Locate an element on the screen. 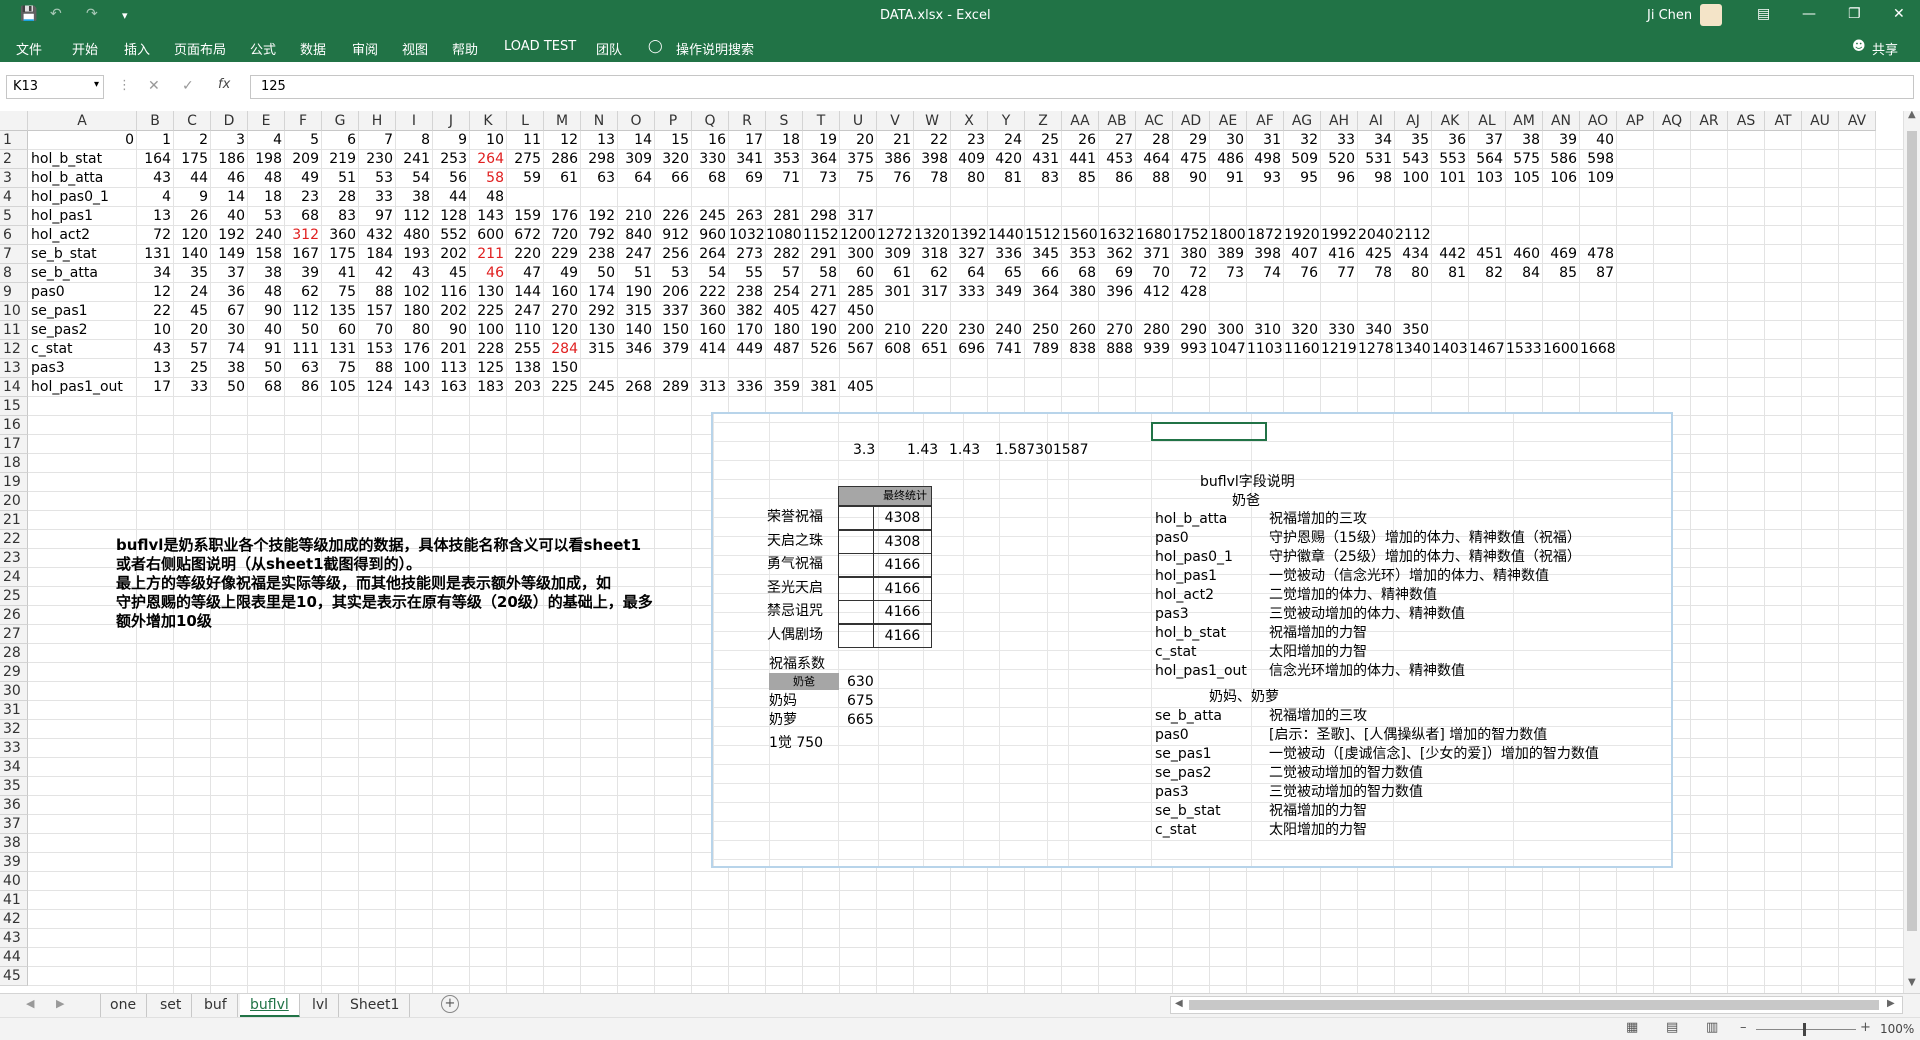 Image resolution: width=1920 pixels, height=1040 pixels. cell: 73 is located at coordinates (820, 178).